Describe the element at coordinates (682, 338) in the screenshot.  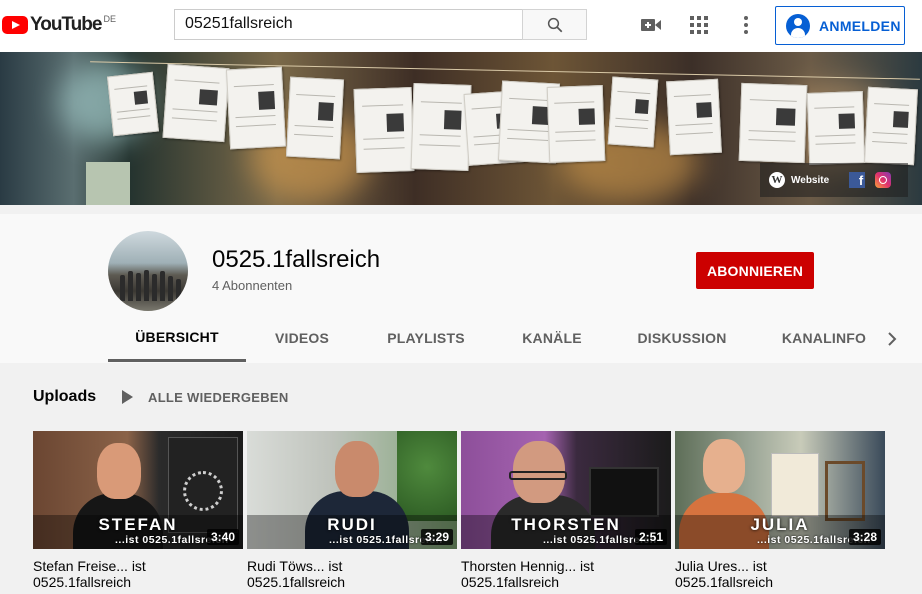
I see `tab-diskussion: DISKUSSION` at that location.